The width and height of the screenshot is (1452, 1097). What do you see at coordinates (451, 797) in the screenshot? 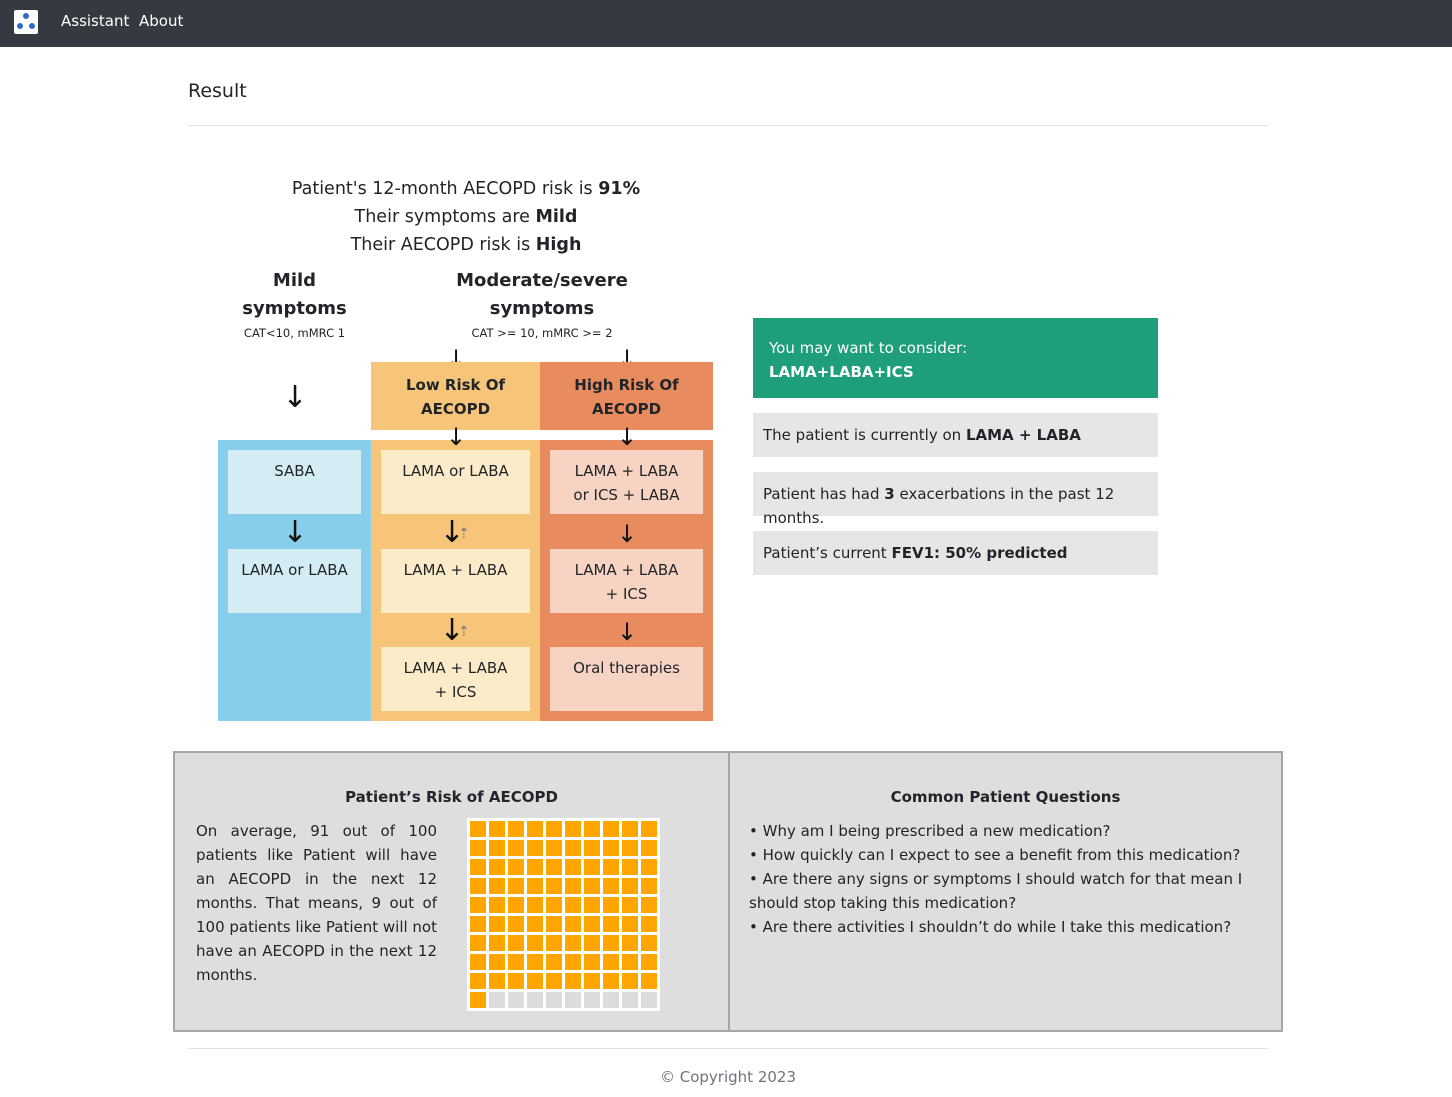
I see `risk-panel-title: Patient’s Risk of AECOPD` at bounding box center [451, 797].